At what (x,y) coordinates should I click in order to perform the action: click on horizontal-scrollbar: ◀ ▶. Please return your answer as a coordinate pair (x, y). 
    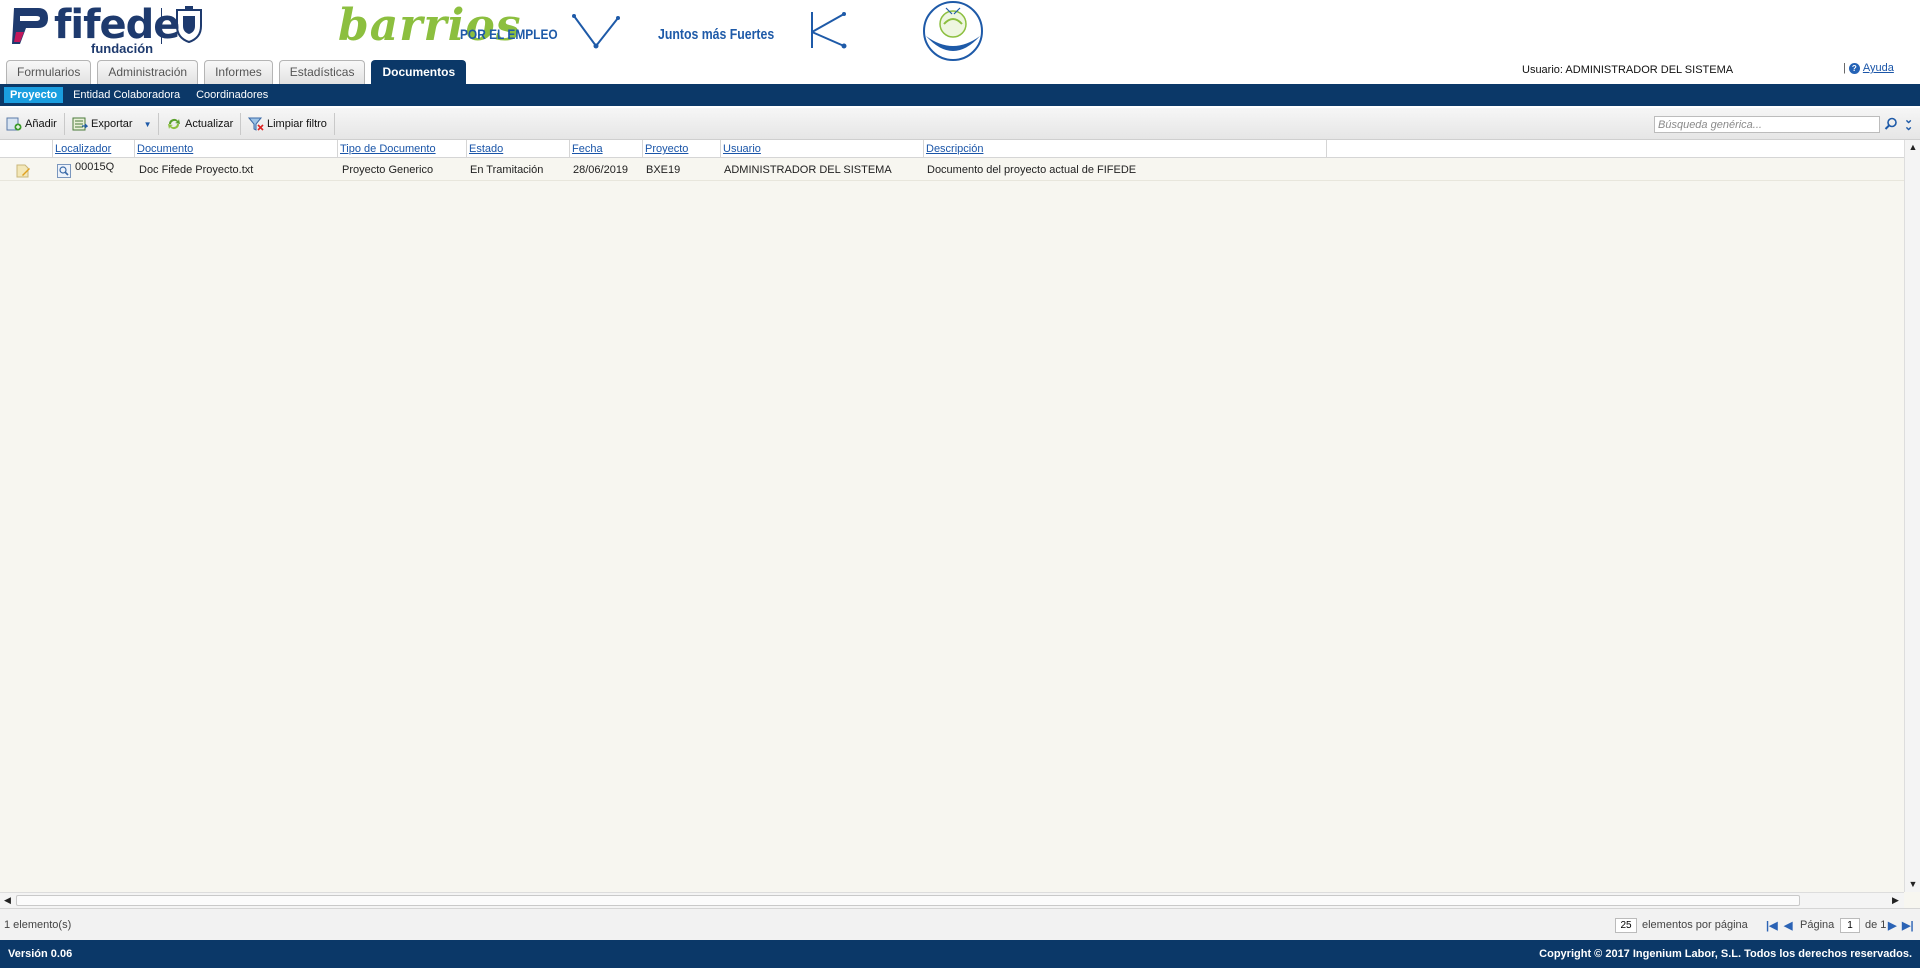
    Looking at the image, I should click on (952, 900).